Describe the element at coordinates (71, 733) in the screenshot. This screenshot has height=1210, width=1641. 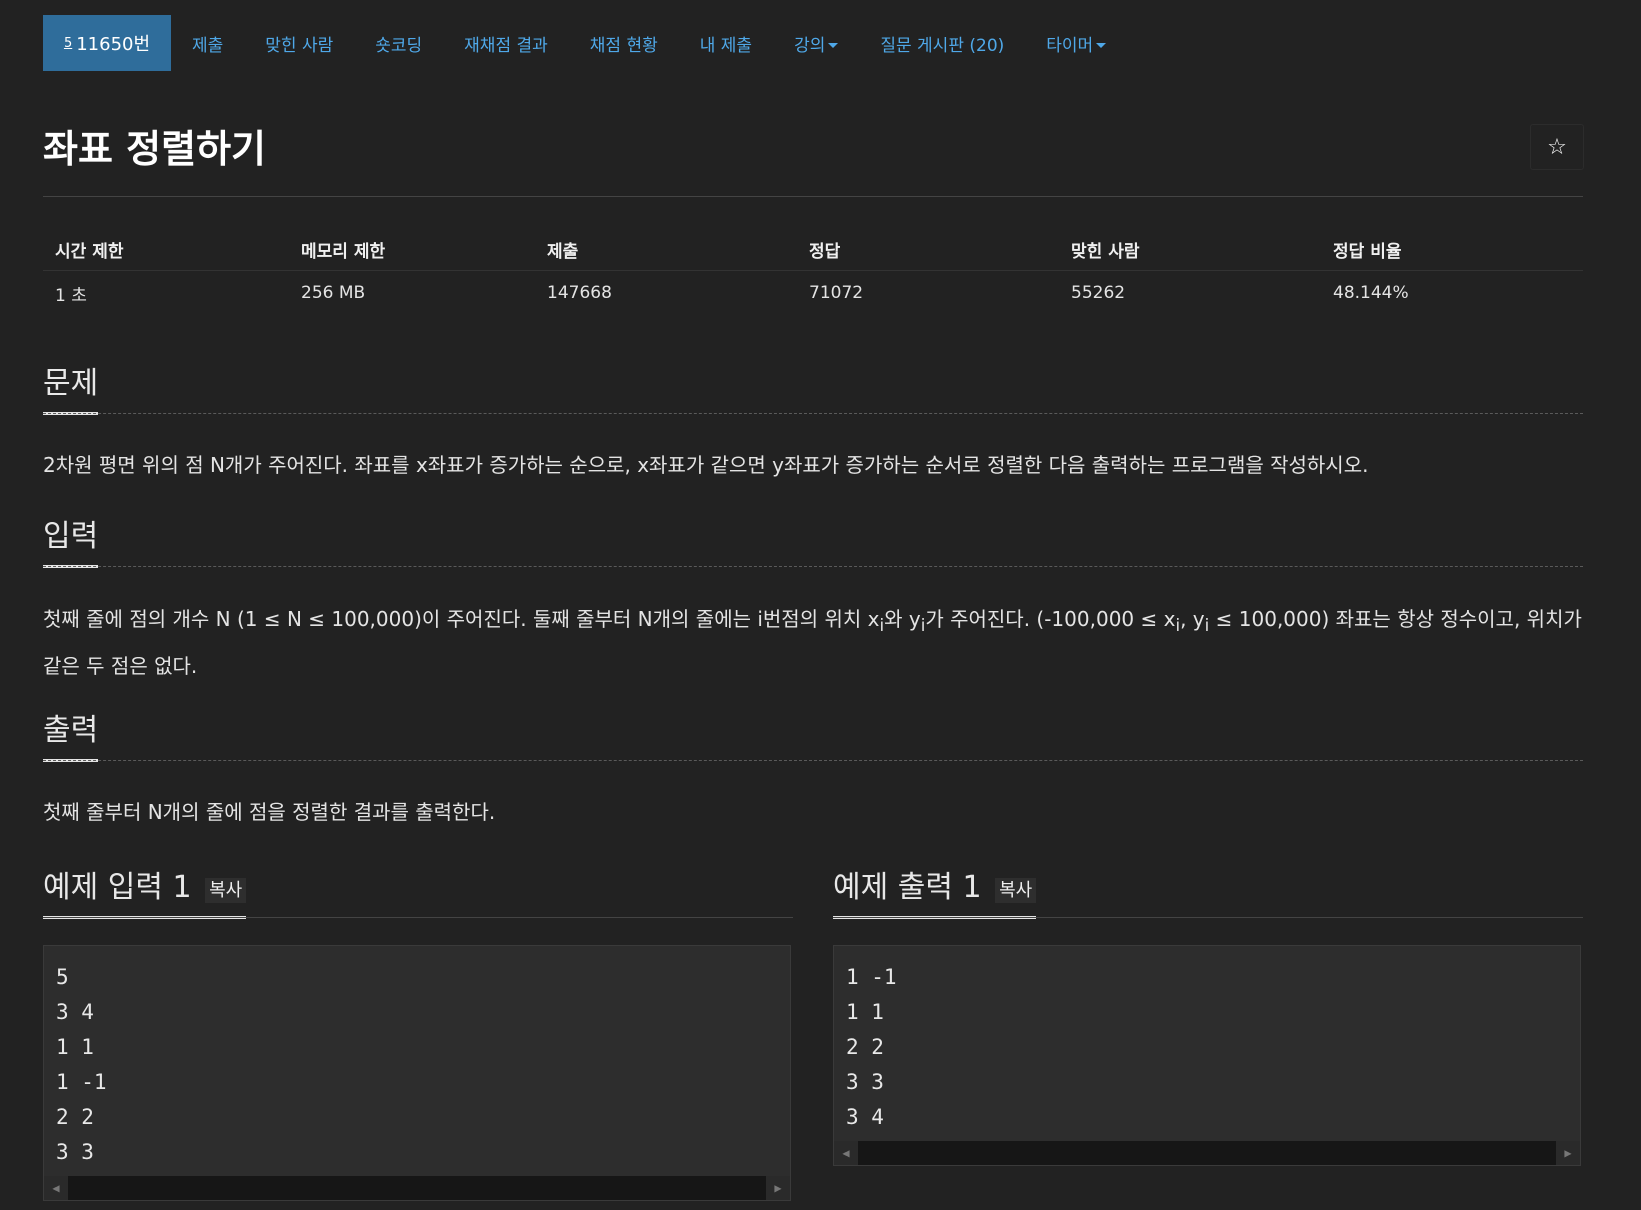
I see `section-title: 출력` at that location.